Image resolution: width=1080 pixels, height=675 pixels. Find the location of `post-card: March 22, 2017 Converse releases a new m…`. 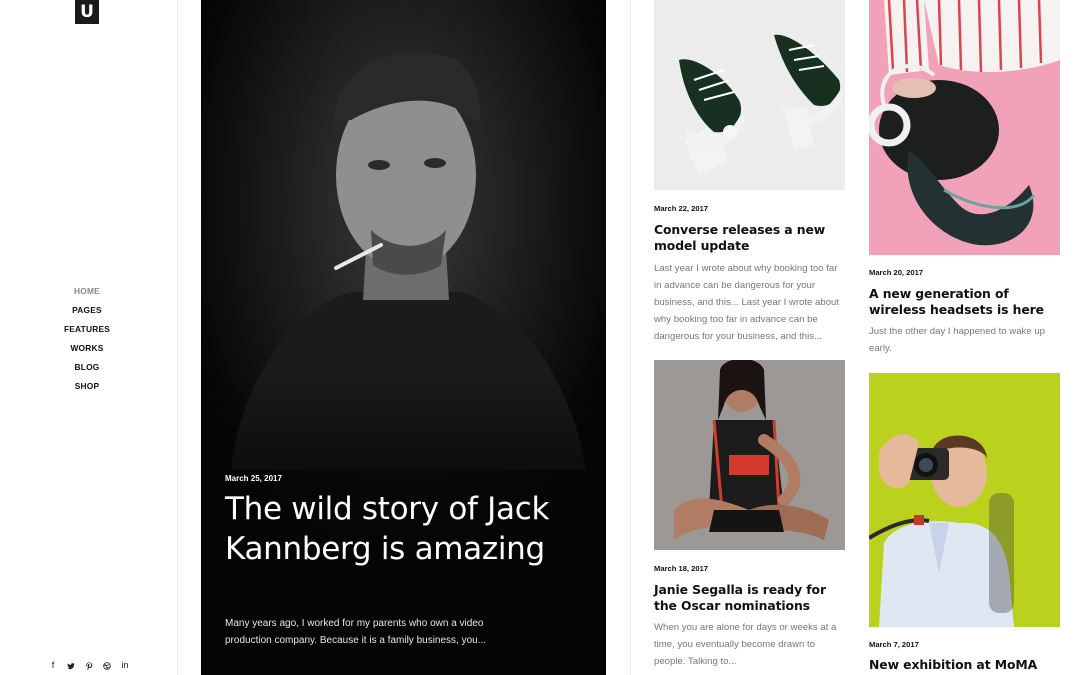

post-card: March 22, 2017 Converse releases a new m… is located at coordinates (749, 172).